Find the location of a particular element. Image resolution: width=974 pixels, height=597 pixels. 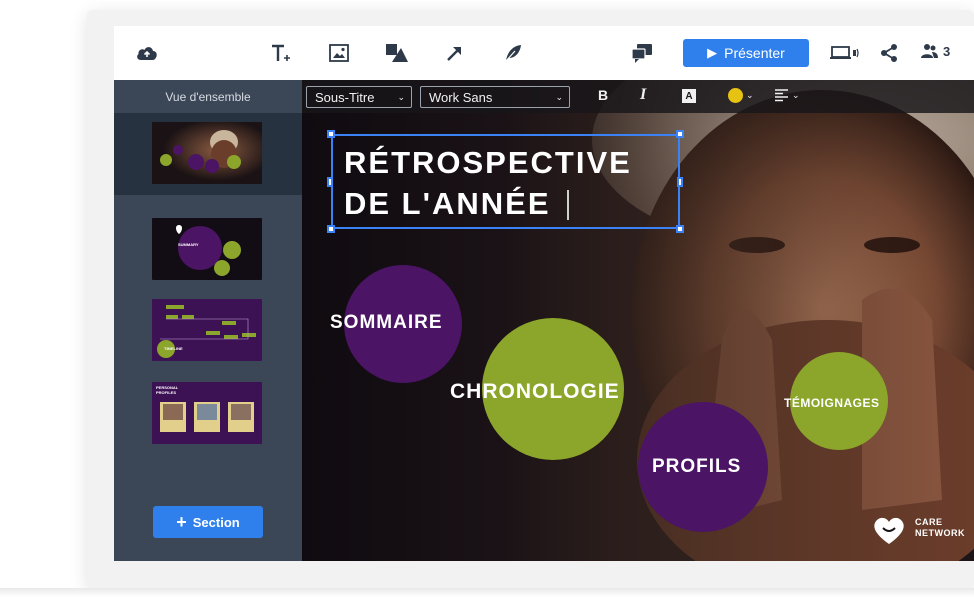

present-button: ▶ Présenter is located at coordinates (746, 53).